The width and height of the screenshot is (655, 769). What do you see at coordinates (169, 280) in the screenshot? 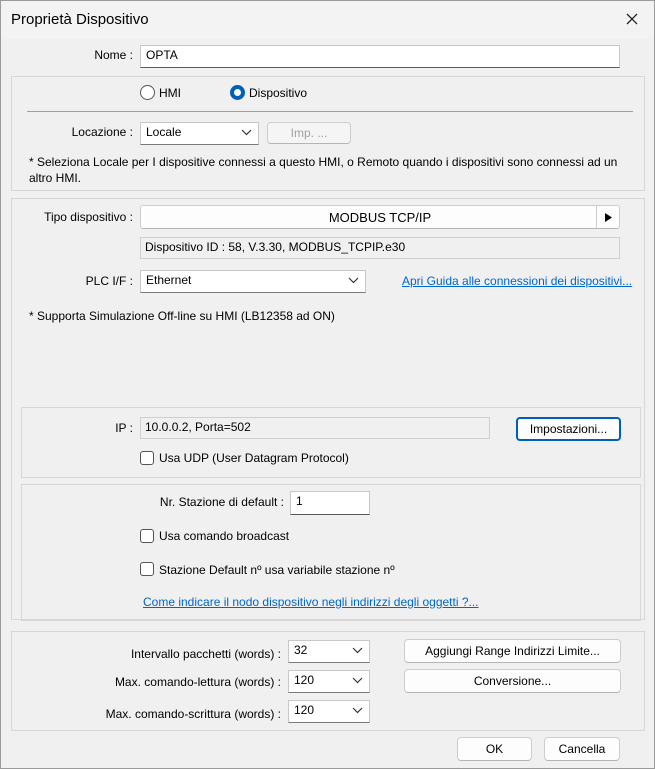
I see `plc-if-value: Ethernet` at bounding box center [169, 280].